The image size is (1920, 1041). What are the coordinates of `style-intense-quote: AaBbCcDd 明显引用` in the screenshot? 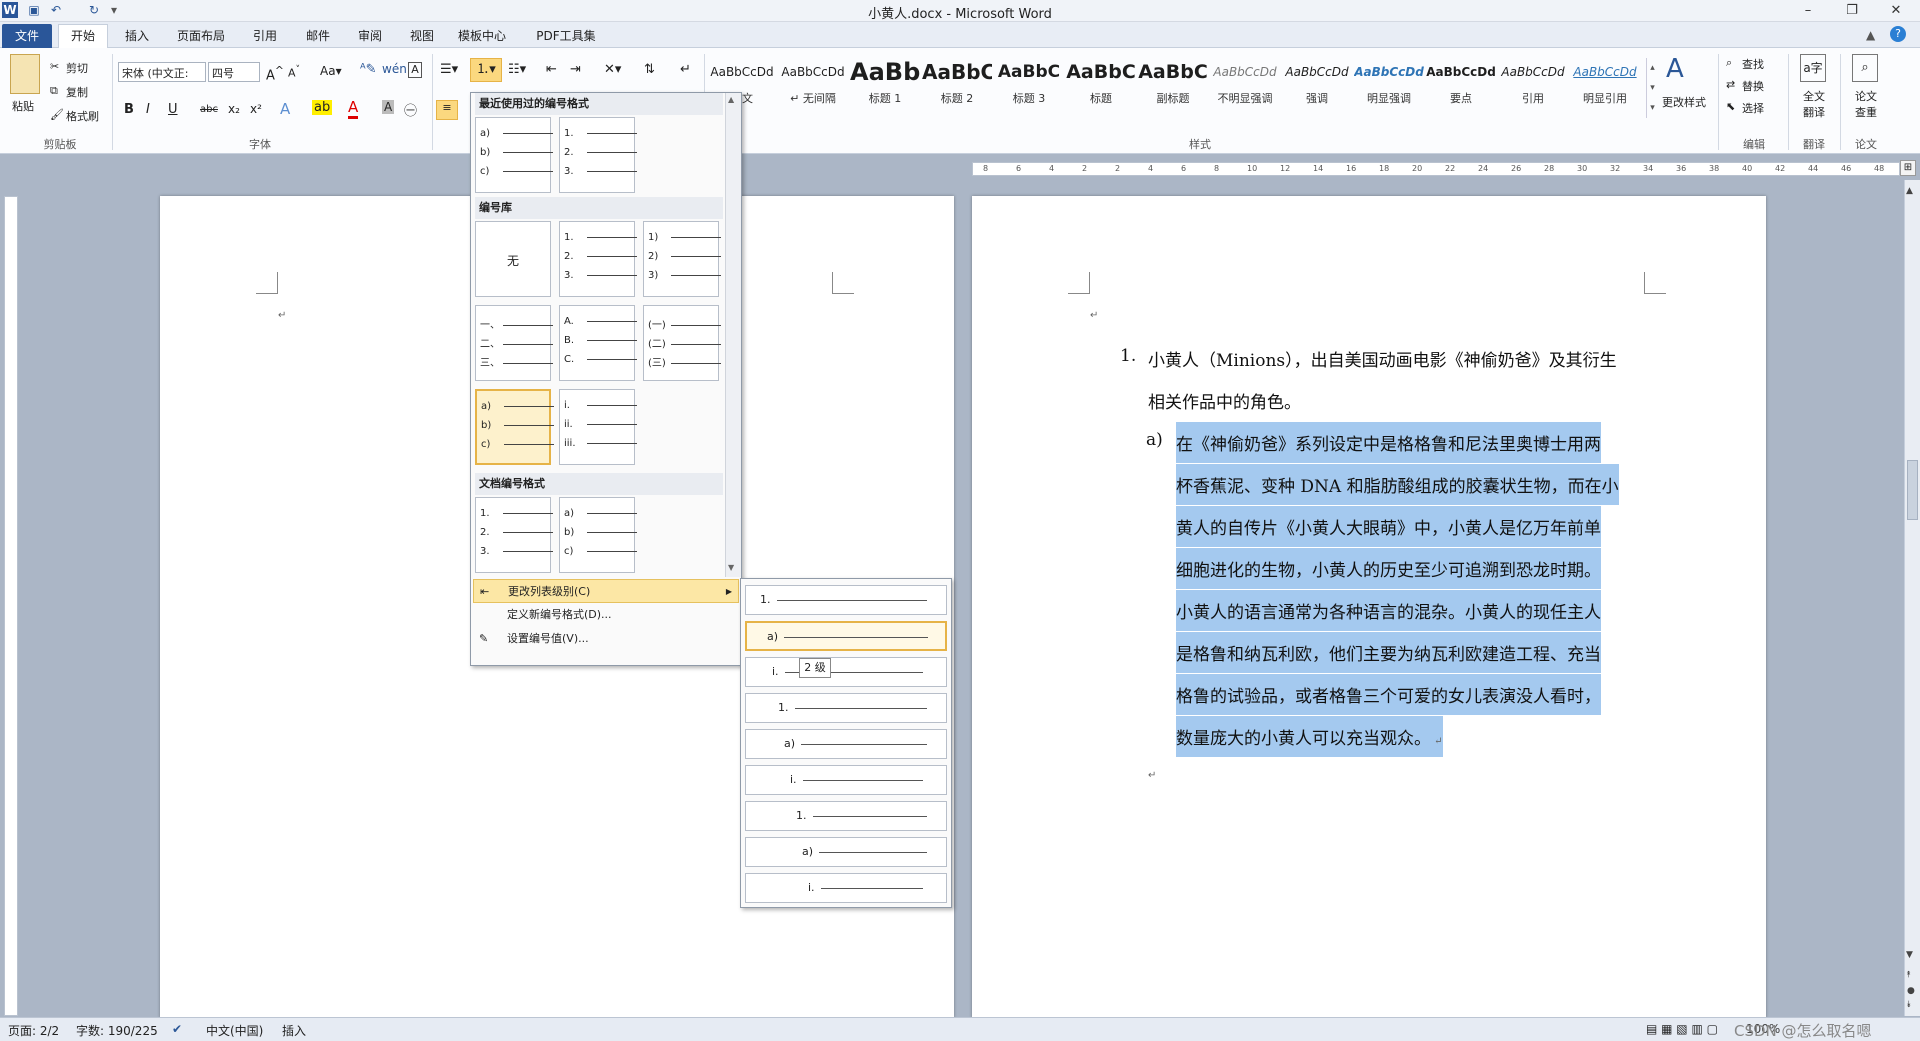 It's located at (1605, 86).